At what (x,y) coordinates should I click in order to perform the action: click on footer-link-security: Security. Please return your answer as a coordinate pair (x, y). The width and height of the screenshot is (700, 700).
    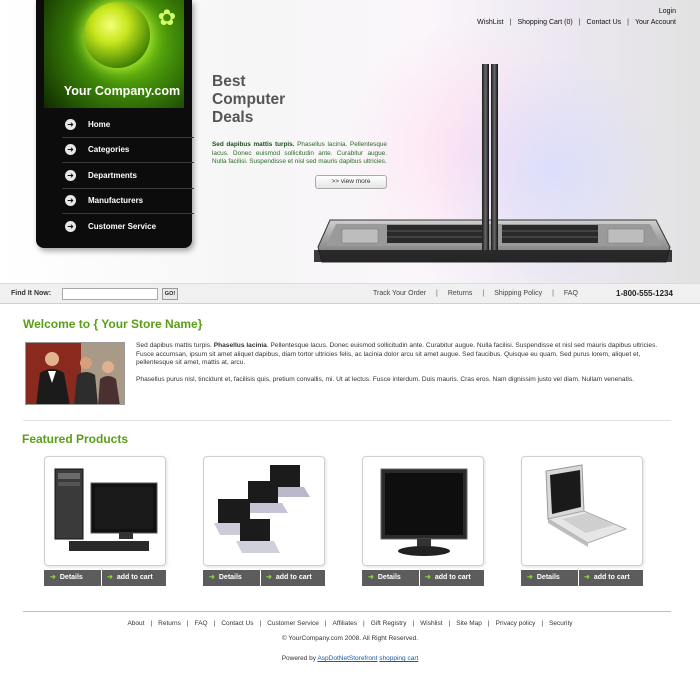
    Looking at the image, I should click on (560, 623).